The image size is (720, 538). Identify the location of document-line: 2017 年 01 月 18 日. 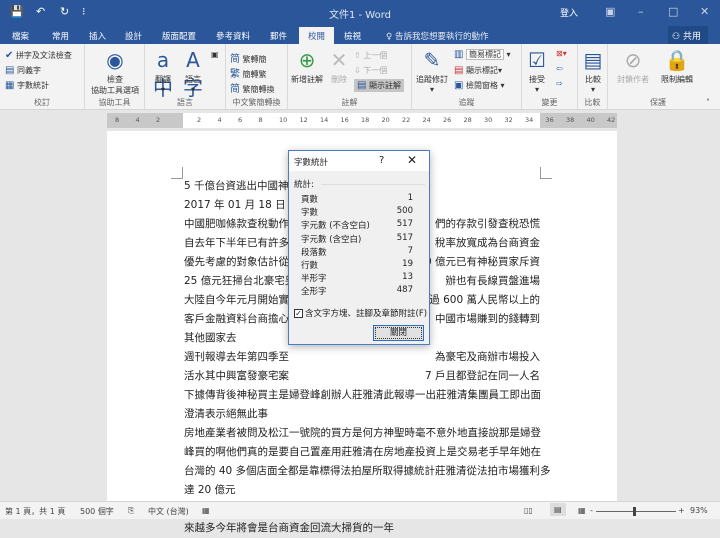
(235, 205).